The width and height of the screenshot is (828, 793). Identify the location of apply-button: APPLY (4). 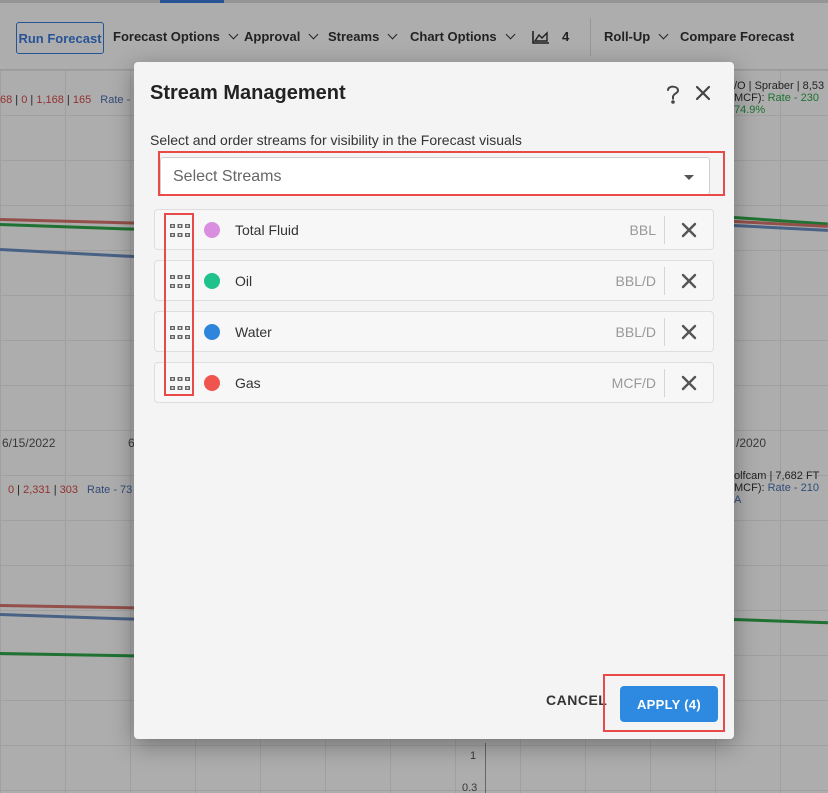
(669, 704).